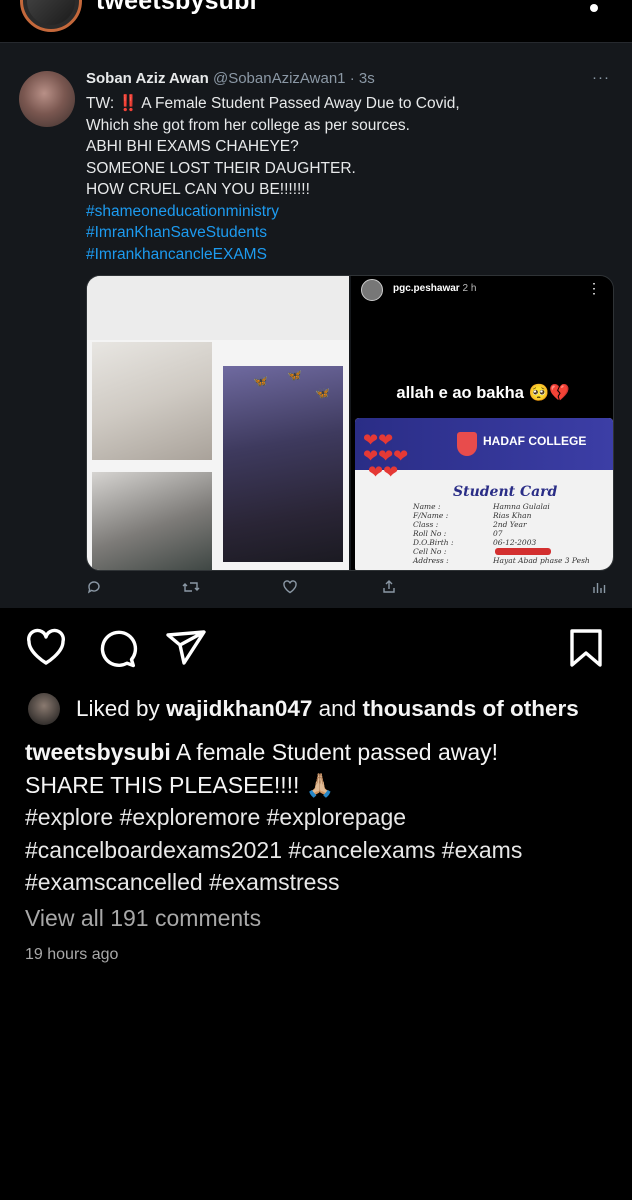 The image size is (632, 1200). What do you see at coordinates (117, 648) in the screenshot?
I see `comment-icon` at bounding box center [117, 648].